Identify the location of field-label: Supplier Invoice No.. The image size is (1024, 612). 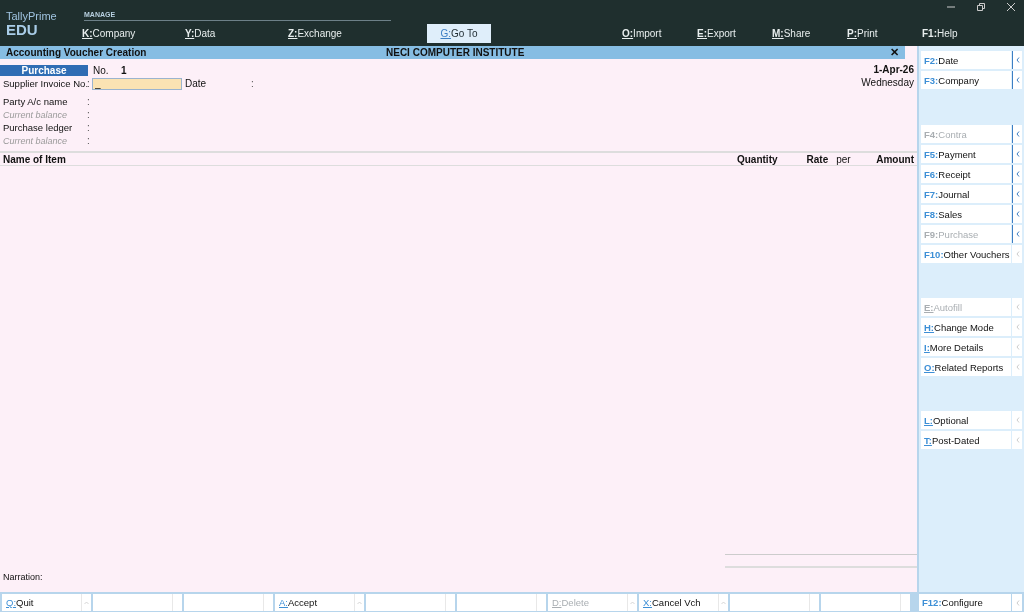
(45, 83).